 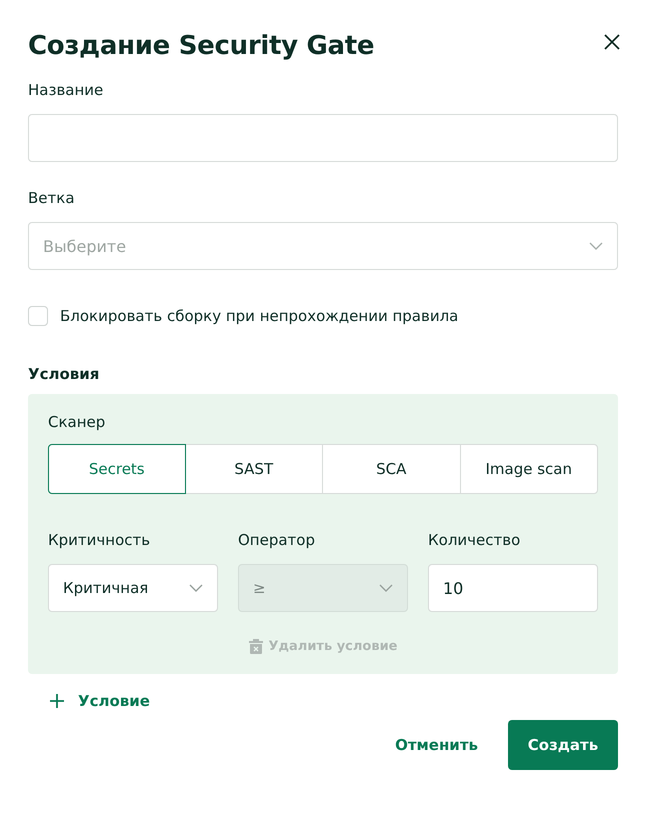 I want to click on scanner-tab: SAST, so click(x=253, y=469).